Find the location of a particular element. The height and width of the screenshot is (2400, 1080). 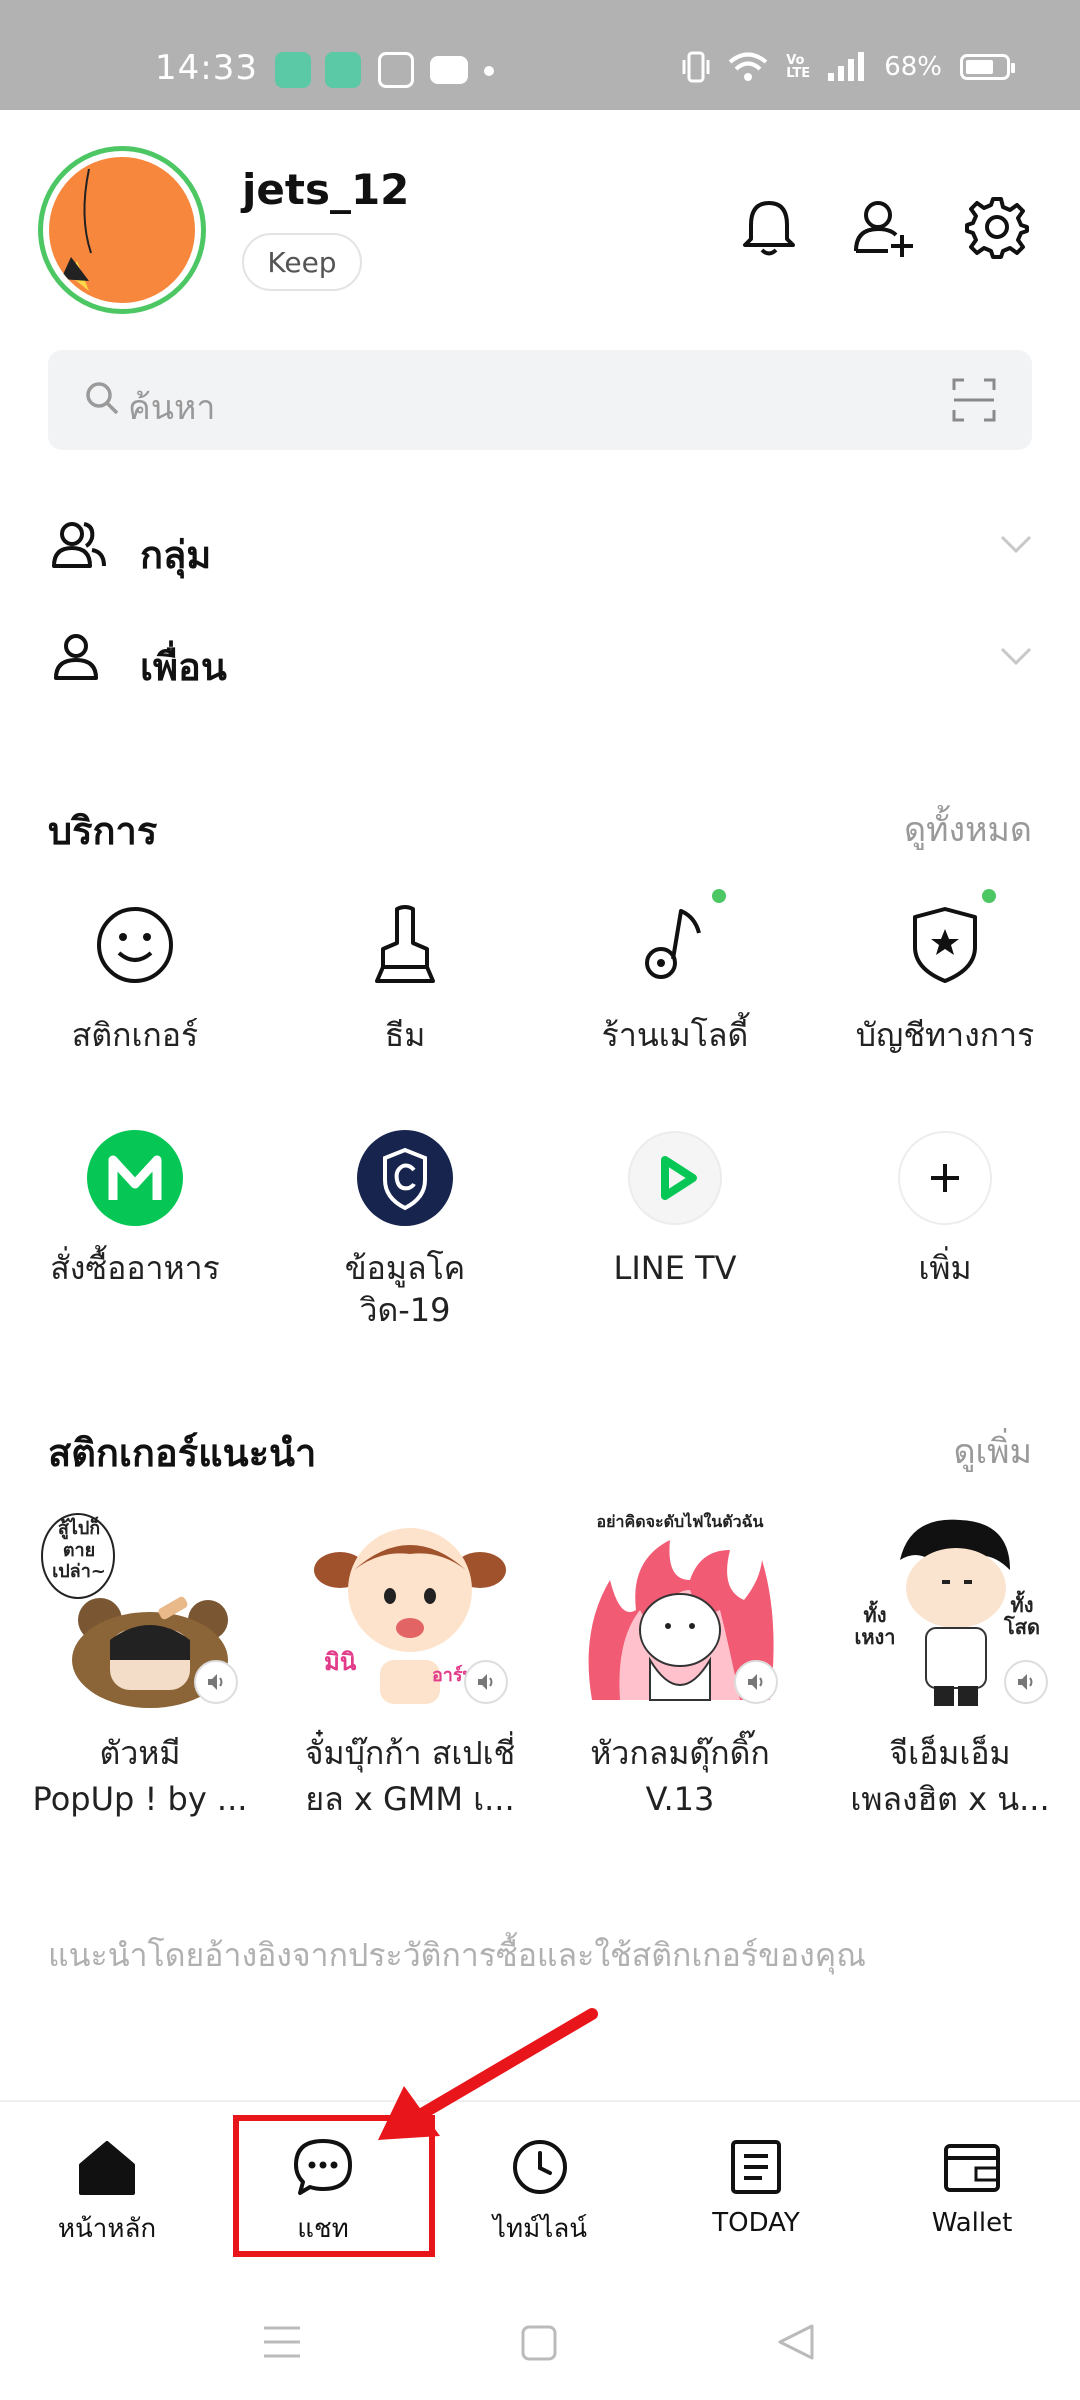

tab-today: TODAY is located at coordinates (756, 2185).